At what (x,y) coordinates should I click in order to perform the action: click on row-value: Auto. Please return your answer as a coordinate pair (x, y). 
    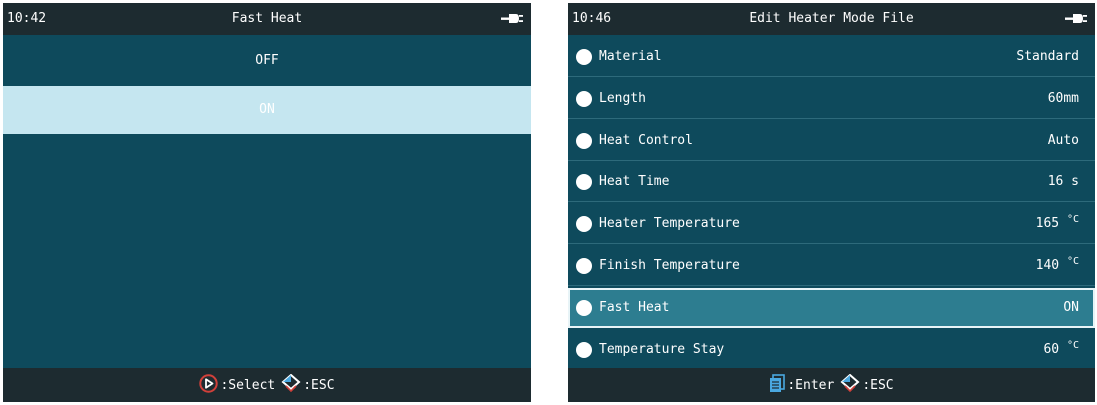
    Looking at the image, I should click on (1063, 140).